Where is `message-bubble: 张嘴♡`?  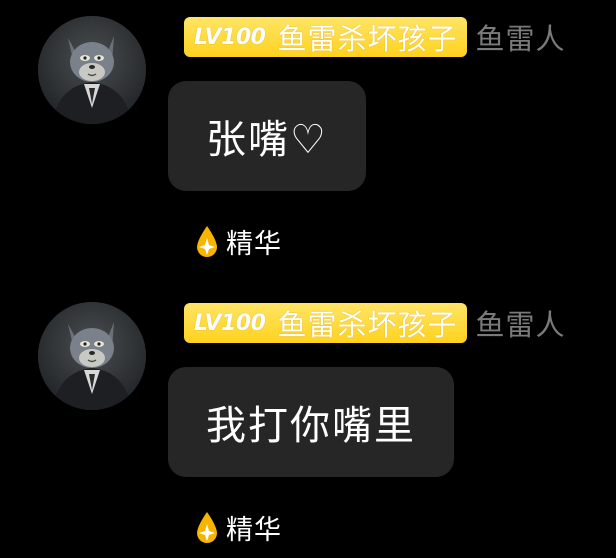 message-bubble: 张嘴♡ is located at coordinates (267, 136).